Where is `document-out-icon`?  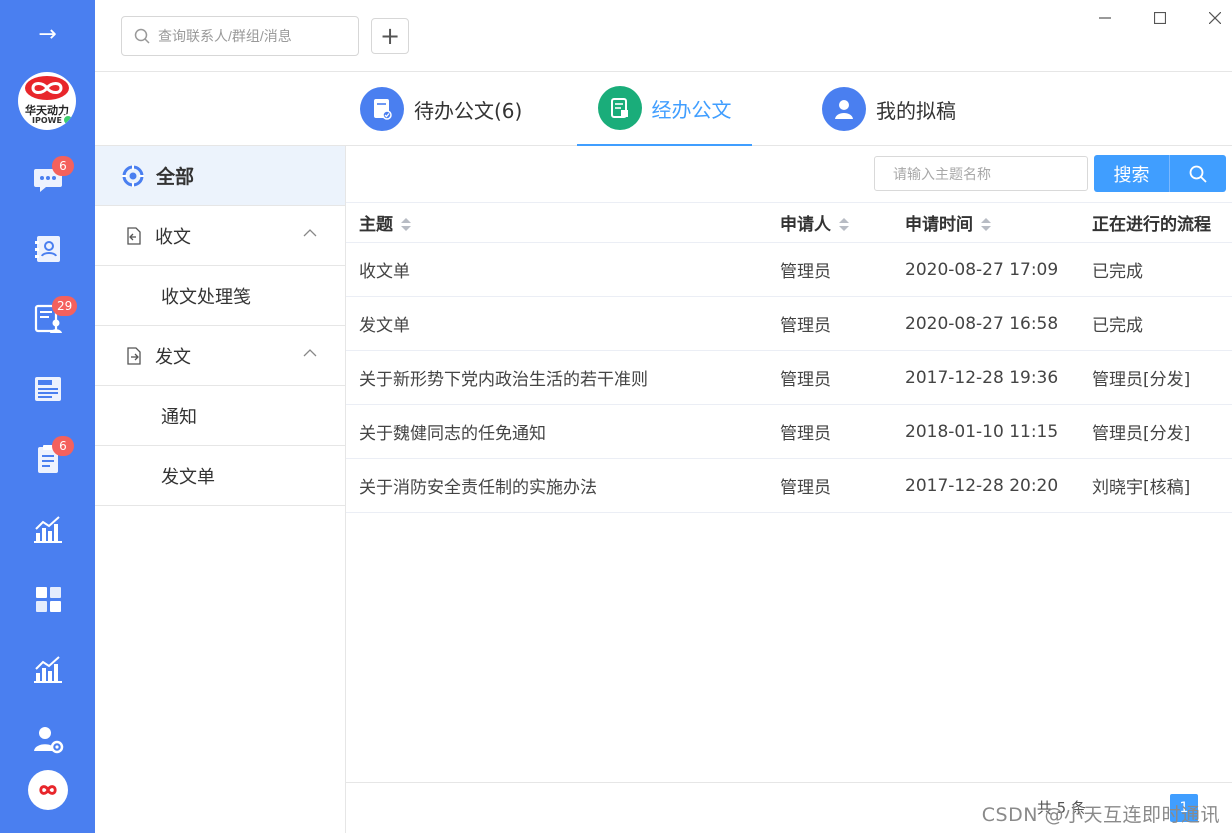
document-out-icon is located at coordinates (134, 355).